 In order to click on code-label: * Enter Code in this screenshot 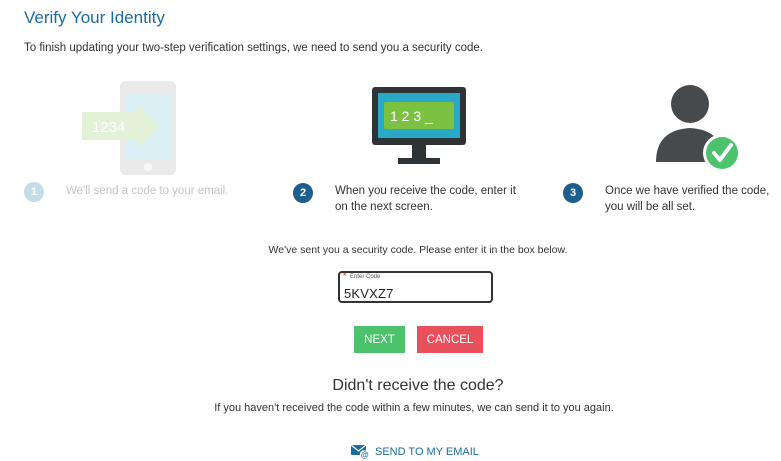, I will do `click(362, 276)`.